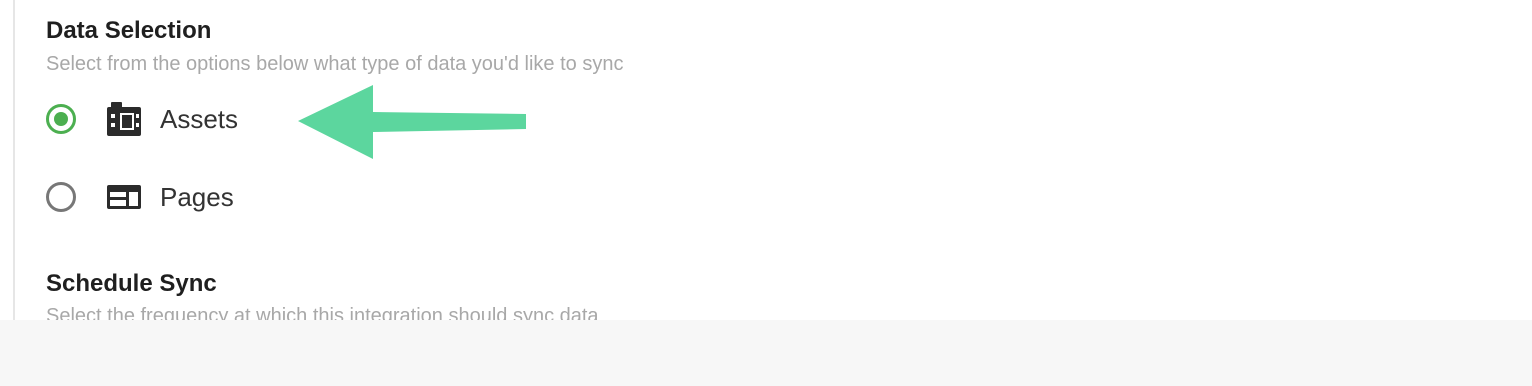  I want to click on film-strip-icon, so click(124, 119).